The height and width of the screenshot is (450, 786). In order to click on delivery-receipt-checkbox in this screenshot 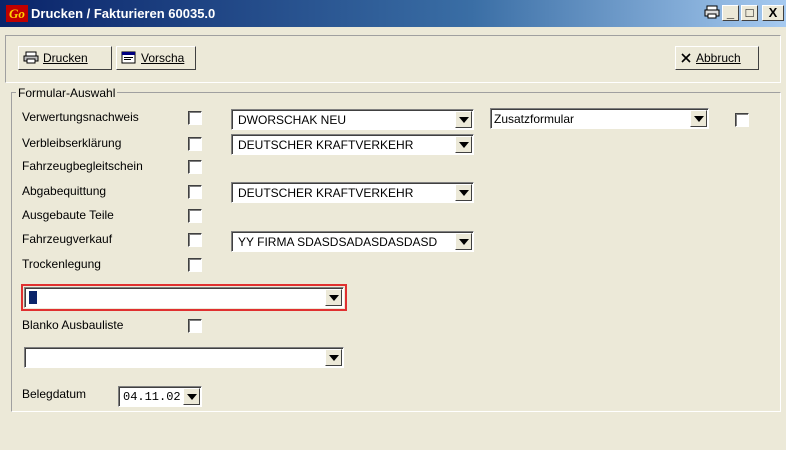, I will do `click(195, 192)`.